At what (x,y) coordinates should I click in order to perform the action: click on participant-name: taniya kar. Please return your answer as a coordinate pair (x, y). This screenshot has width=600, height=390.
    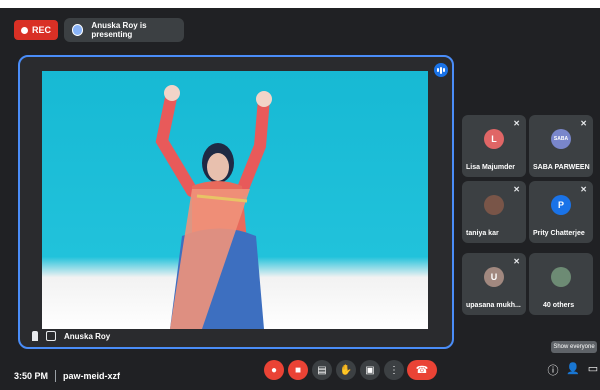
    Looking at the image, I should click on (482, 233).